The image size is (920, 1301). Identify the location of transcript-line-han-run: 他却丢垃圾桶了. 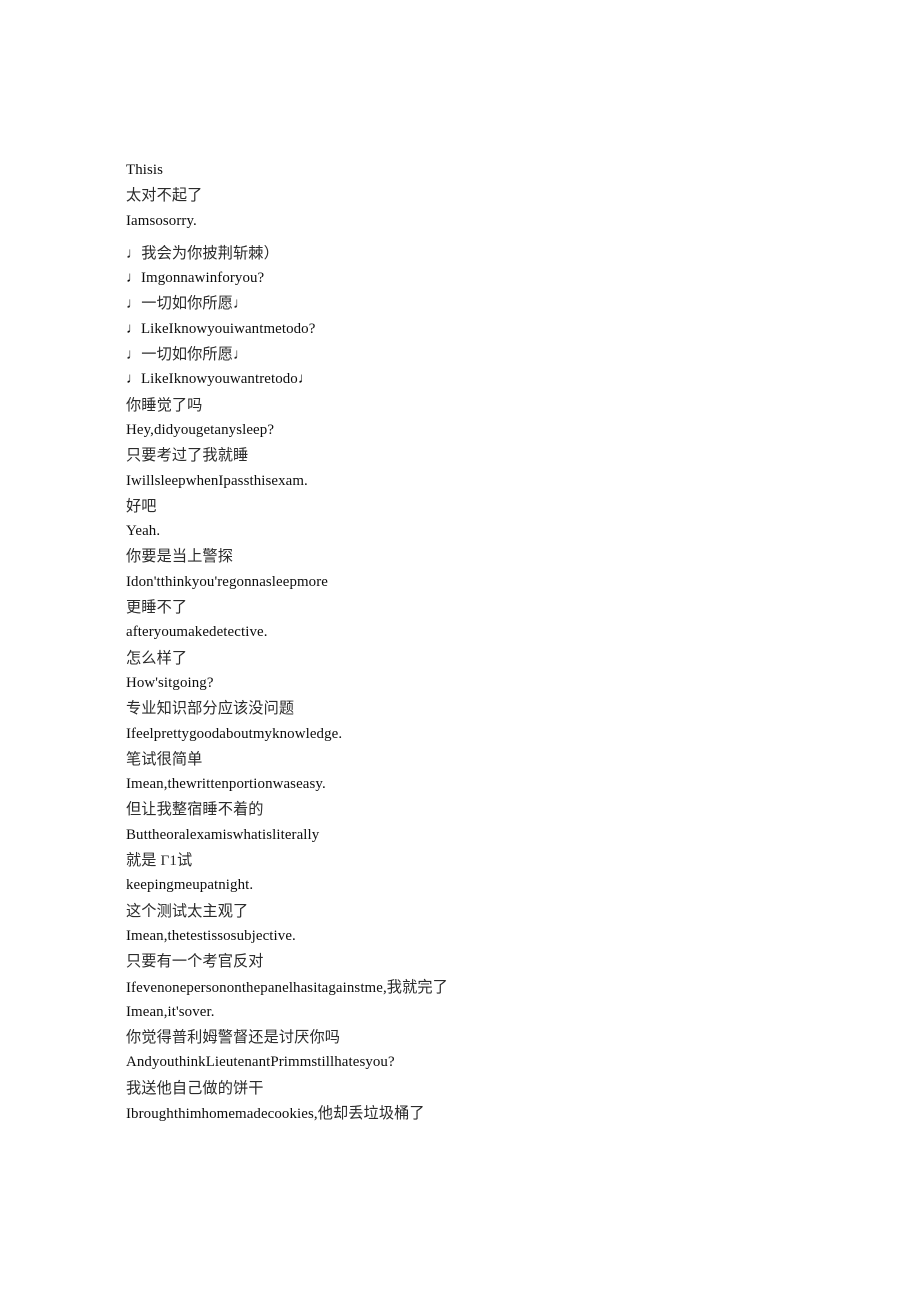
(371, 1113).